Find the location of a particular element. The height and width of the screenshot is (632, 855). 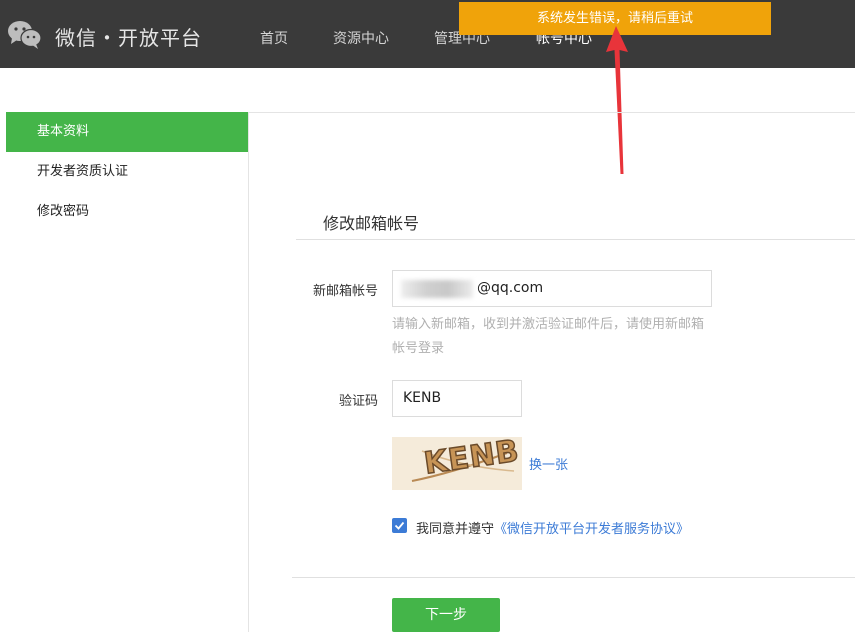

brand-title: 微信・开放平台 is located at coordinates (128, 36).